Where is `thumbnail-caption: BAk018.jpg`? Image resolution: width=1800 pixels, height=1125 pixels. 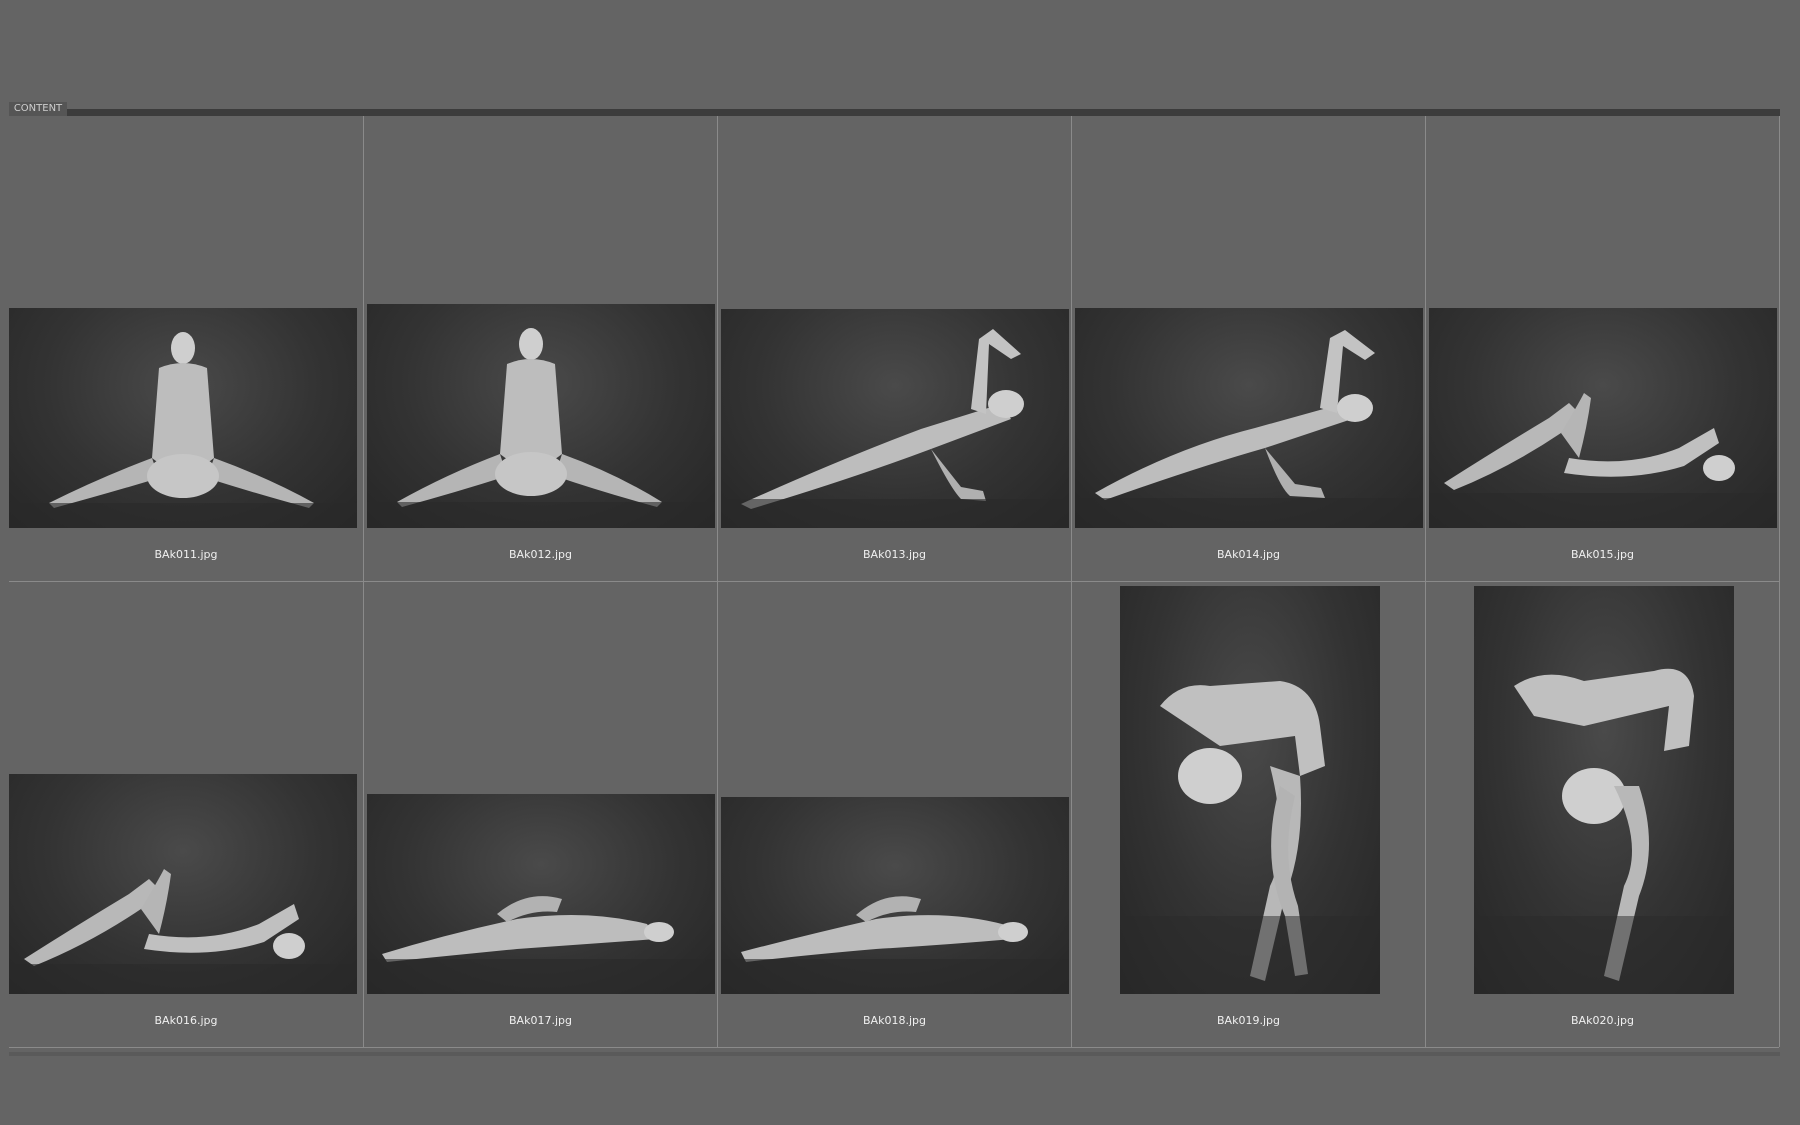
thumbnail-caption: BAk018.jpg is located at coordinates (894, 1020).